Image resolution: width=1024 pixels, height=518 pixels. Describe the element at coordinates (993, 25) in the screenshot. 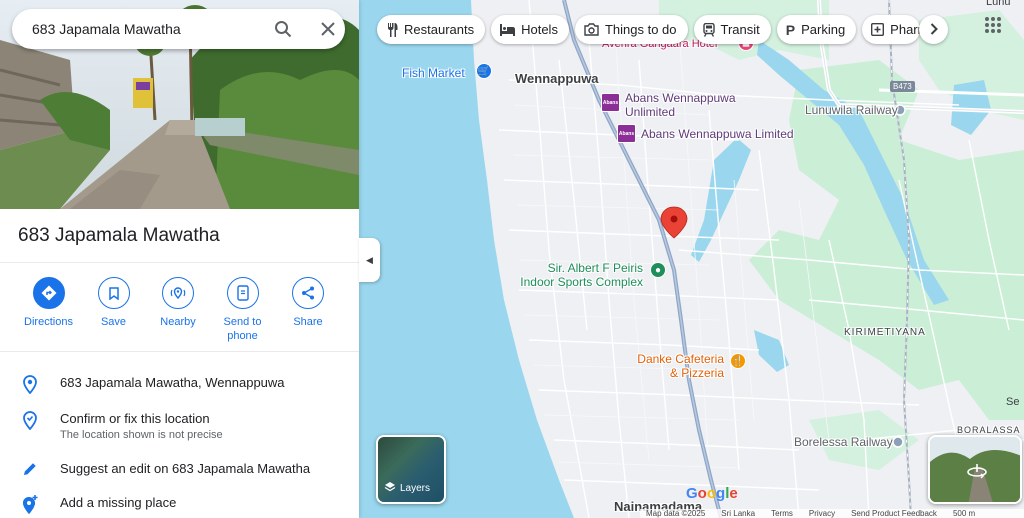

I see `apps-grid-icon` at that location.